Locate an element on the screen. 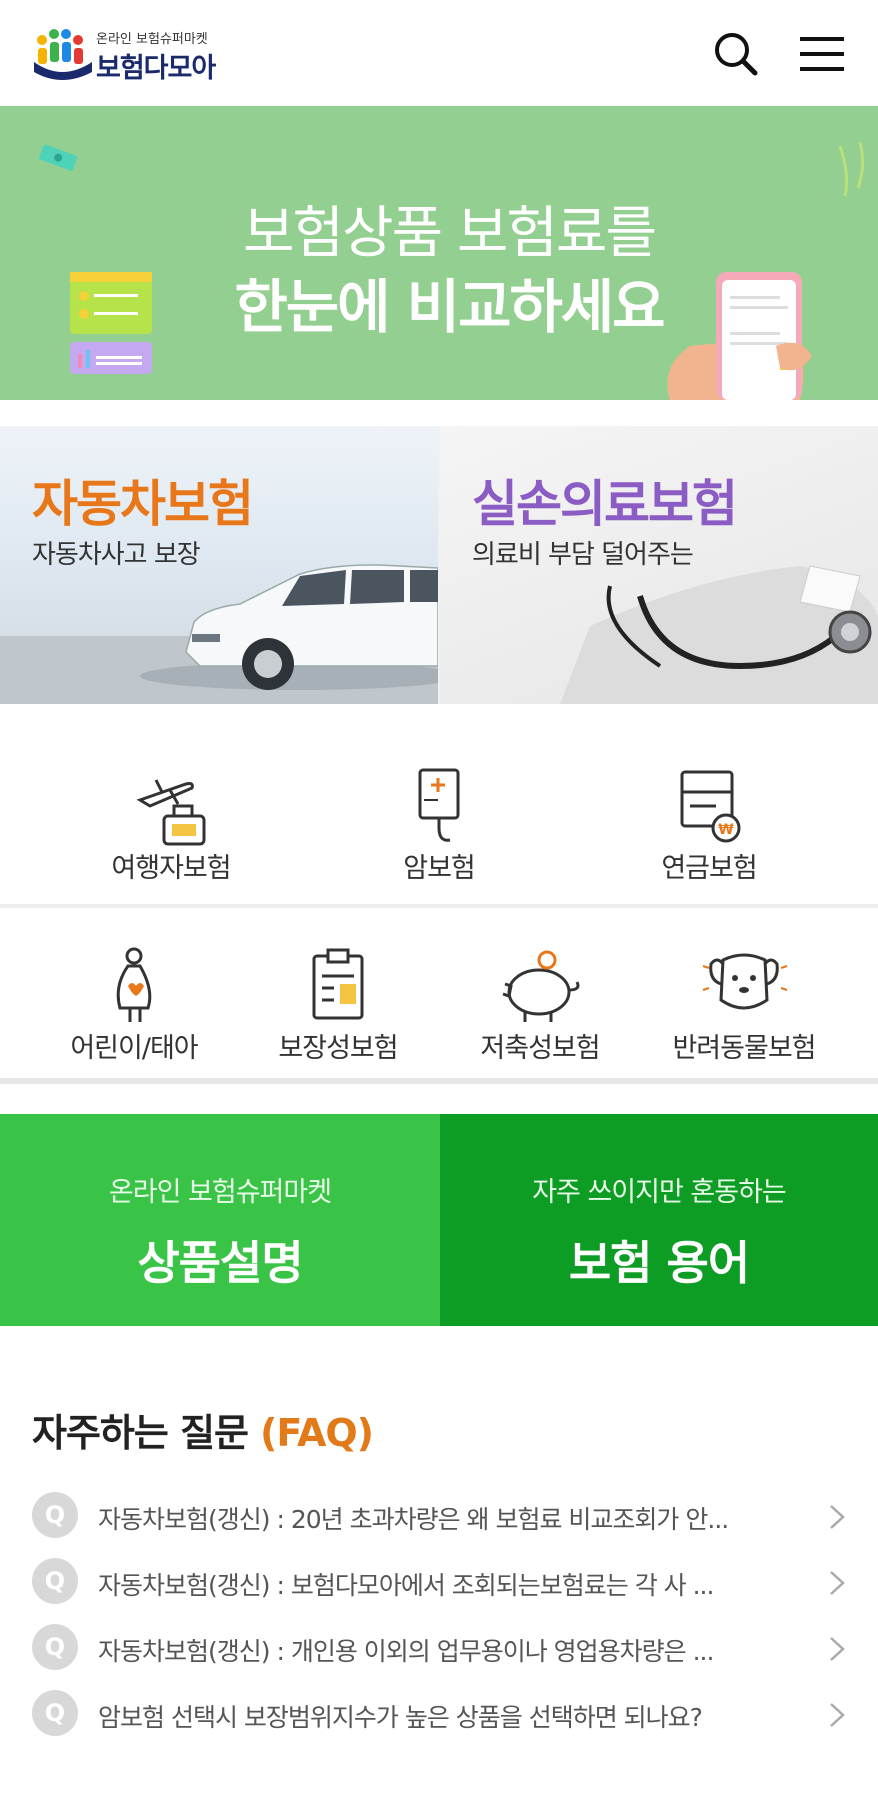  category-savings: 저축성보험 is located at coordinates (540, 995).